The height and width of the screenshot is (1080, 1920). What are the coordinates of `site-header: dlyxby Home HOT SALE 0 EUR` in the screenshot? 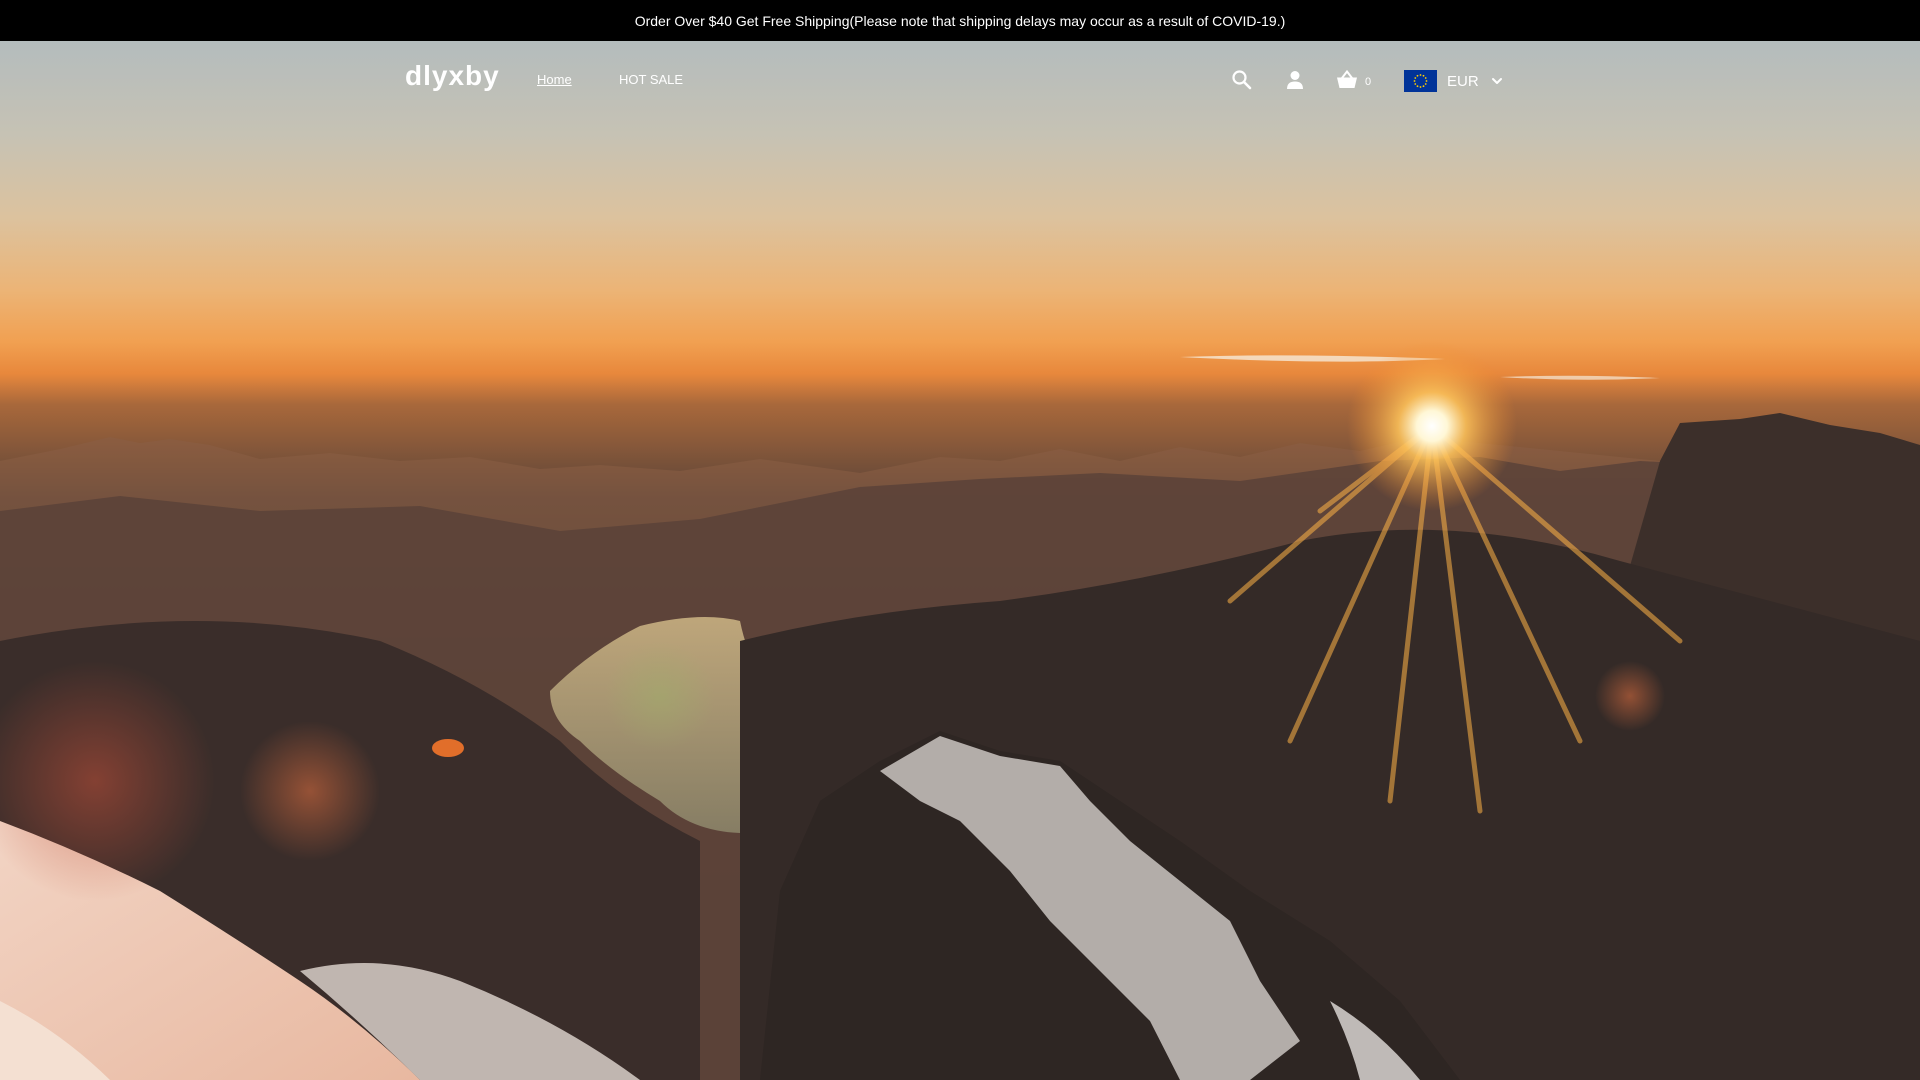 It's located at (960, 81).